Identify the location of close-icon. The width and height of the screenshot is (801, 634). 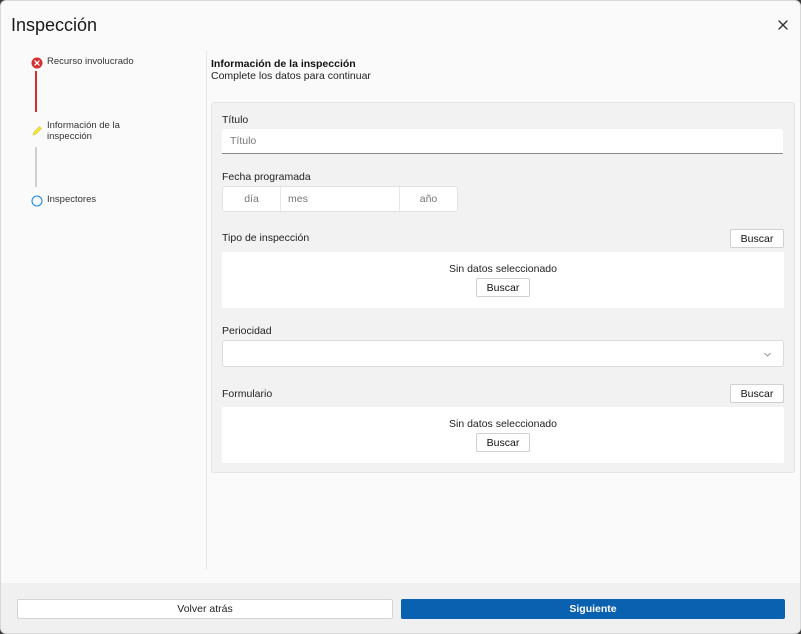
(783, 25).